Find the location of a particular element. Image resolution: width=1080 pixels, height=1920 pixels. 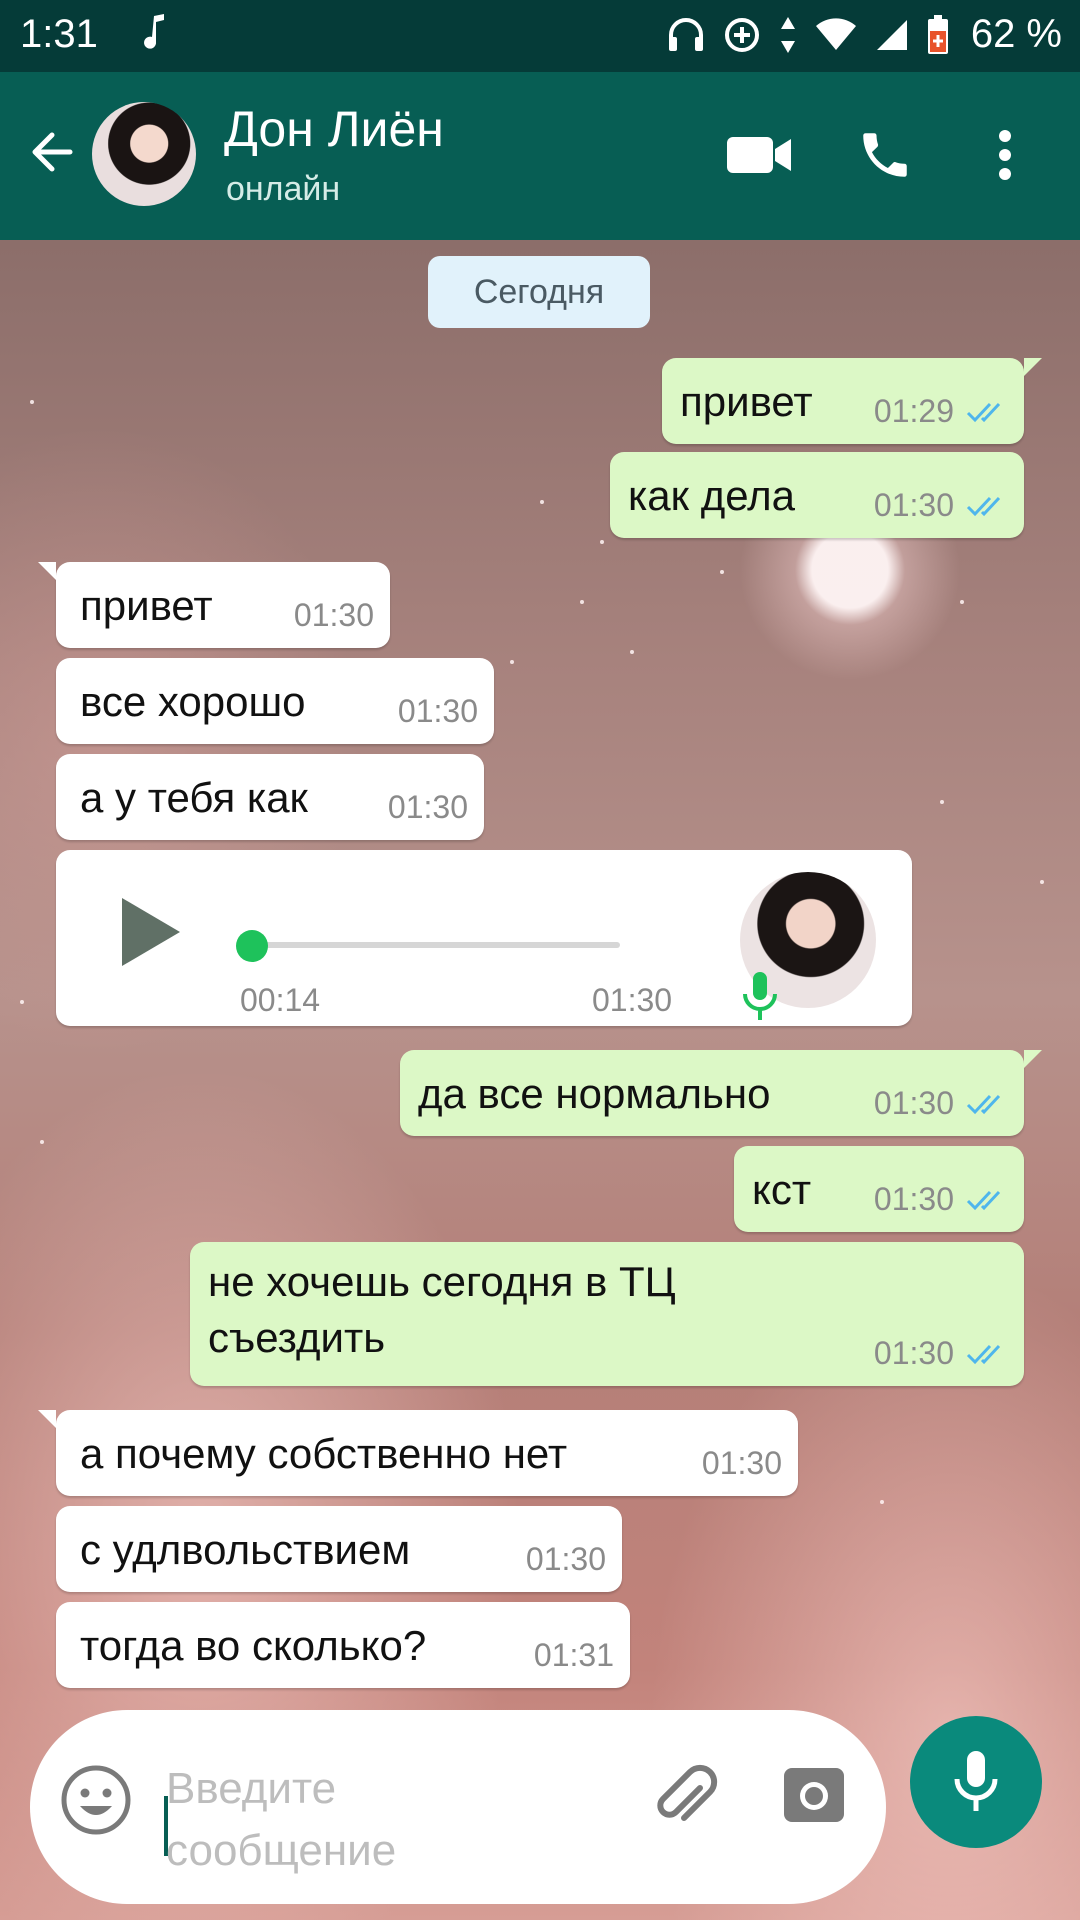

voice-progress-knob is located at coordinates (252, 946).